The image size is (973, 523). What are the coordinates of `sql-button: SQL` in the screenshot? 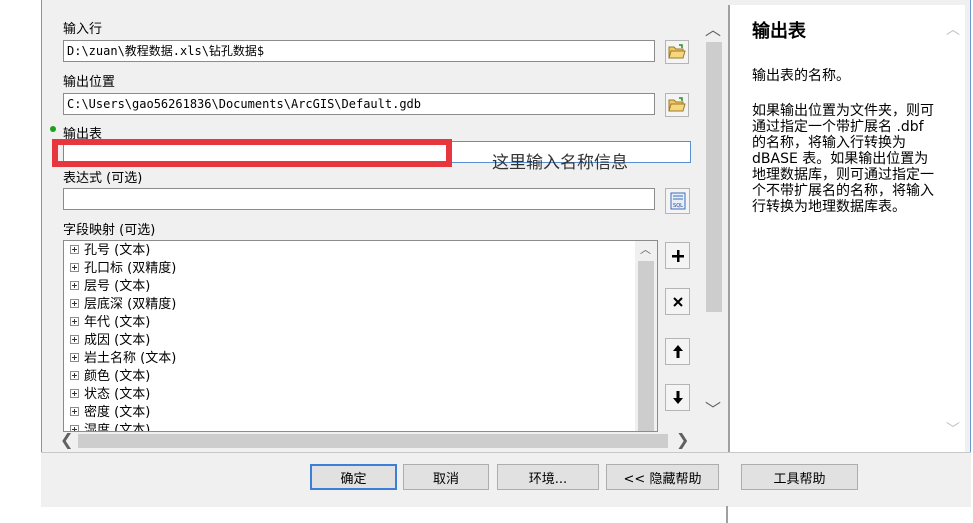 It's located at (677, 201).